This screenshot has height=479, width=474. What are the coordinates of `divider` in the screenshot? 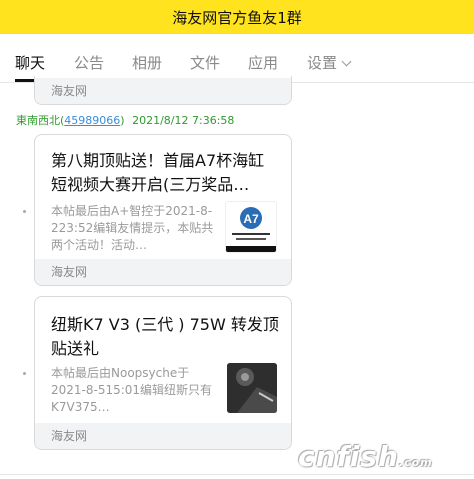 It's located at (237, 474).